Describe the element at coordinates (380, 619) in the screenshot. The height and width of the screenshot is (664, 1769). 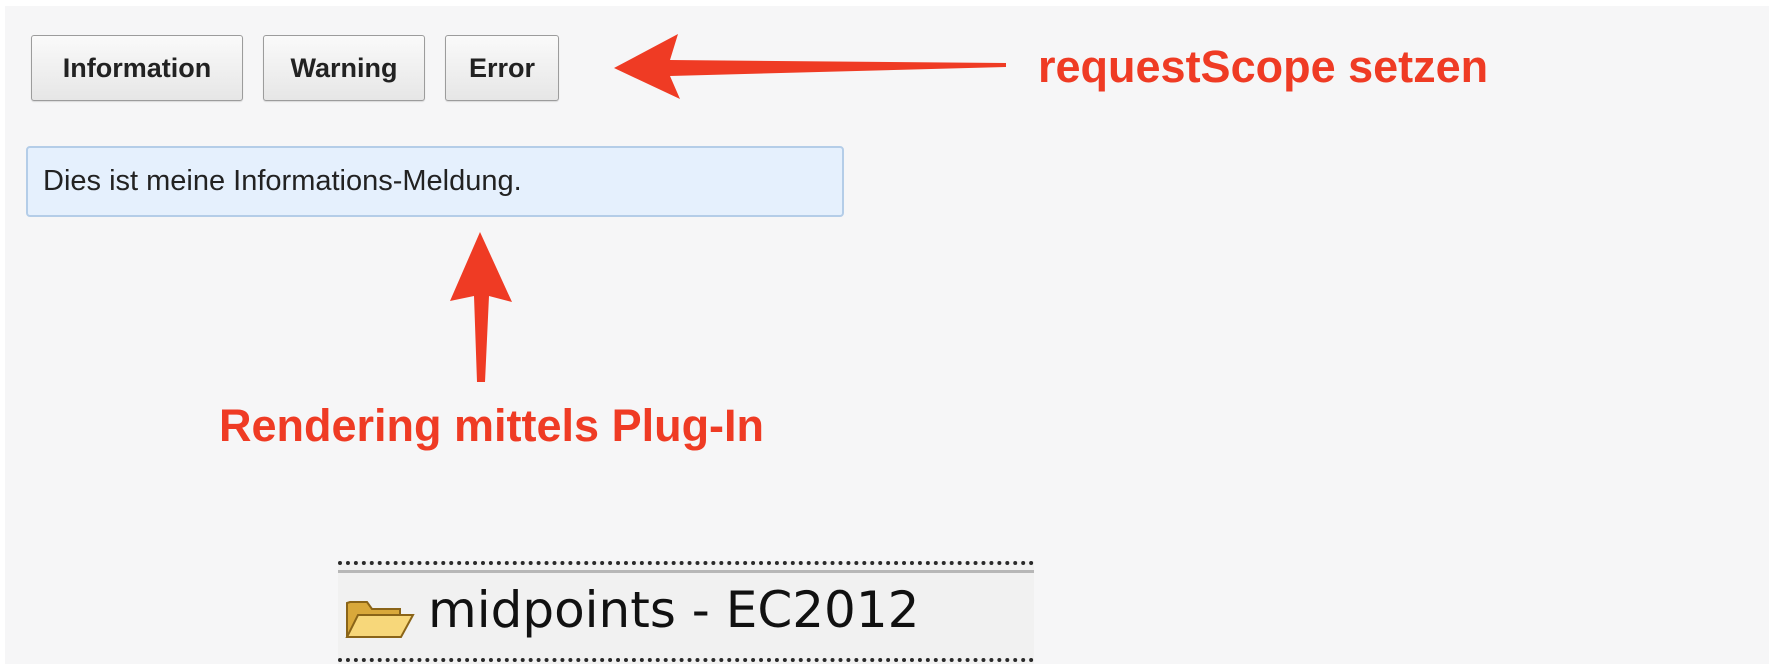
I see `open-folder-icon` at that location.